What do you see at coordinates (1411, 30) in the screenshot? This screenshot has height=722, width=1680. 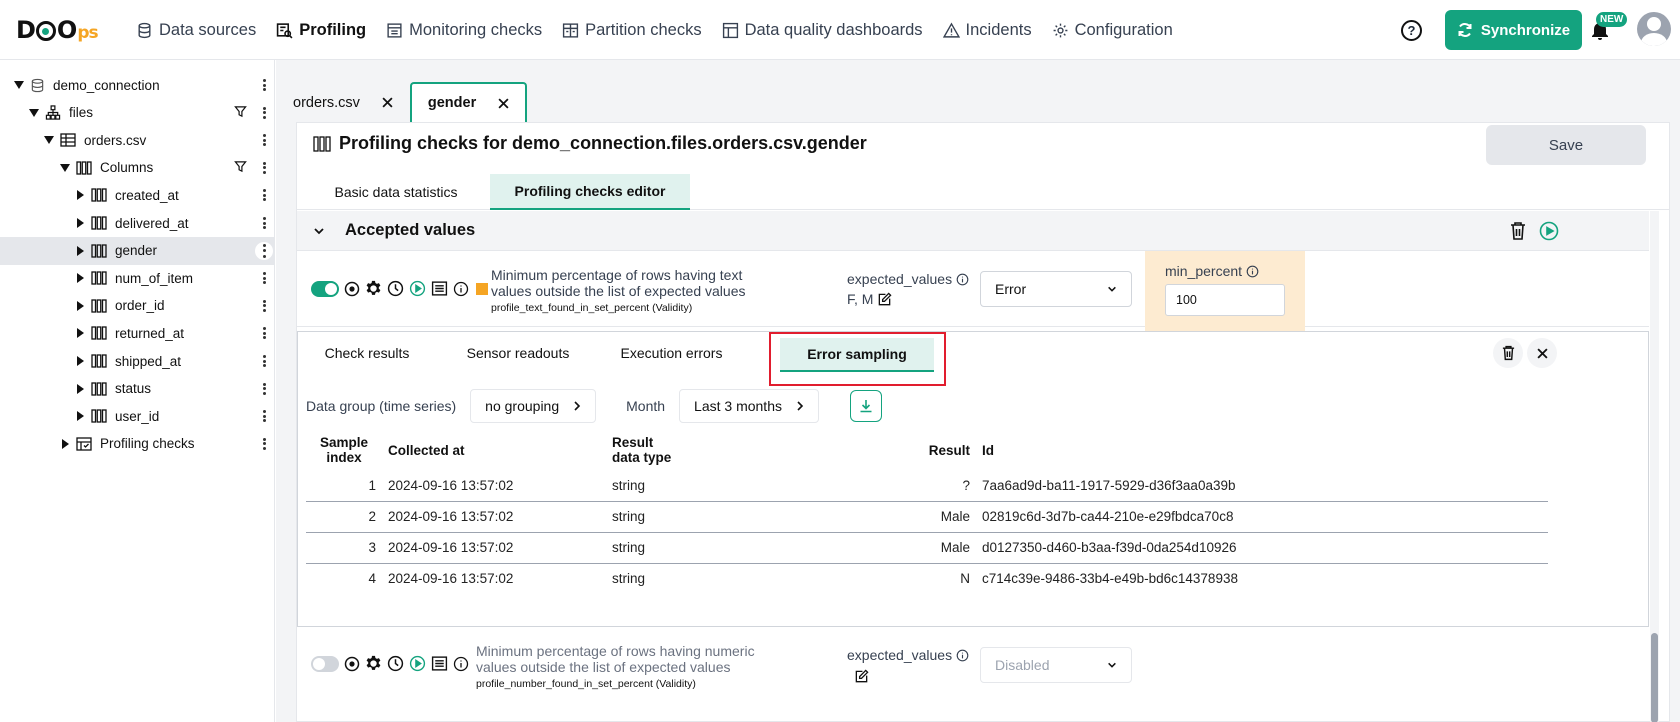 I see `help-icon: ?` at bounding box center [1411, 30].